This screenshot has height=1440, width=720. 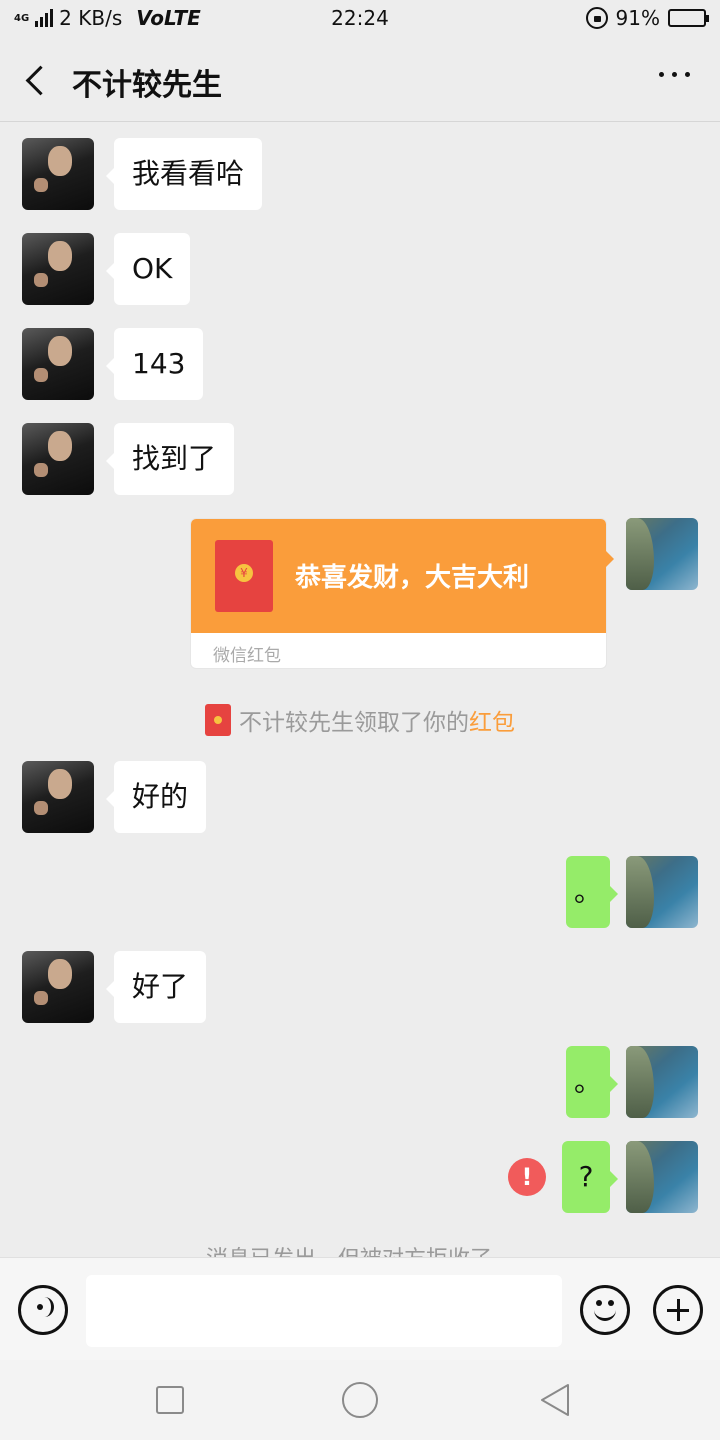 What do you see at coordinates (527, 1177) in the screenshot?
I see `send-failed-icon: !` at bounding box center [527, 1177].